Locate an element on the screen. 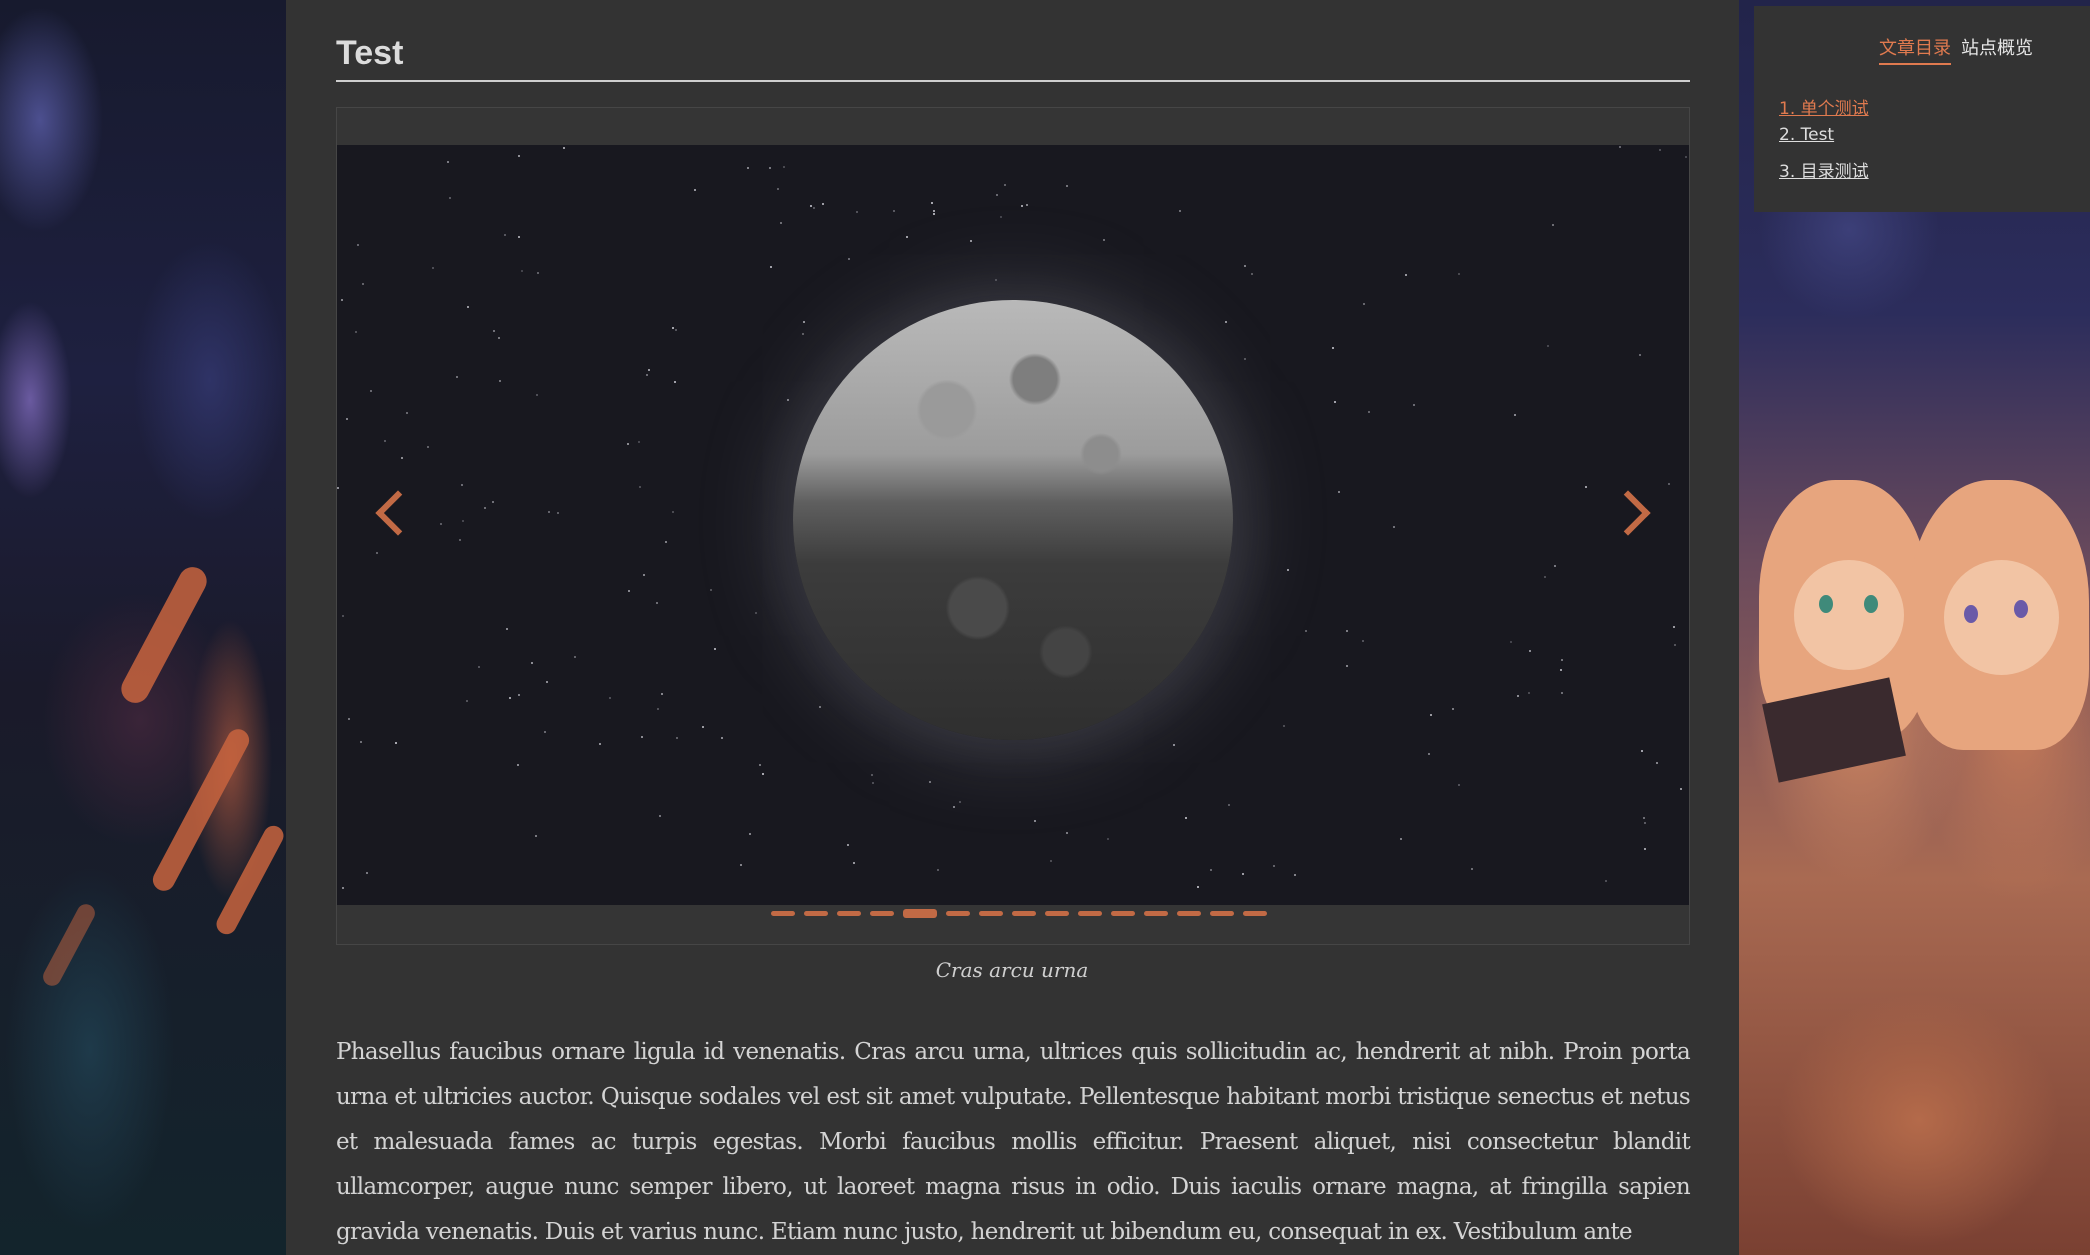 The width and height of the screenshot is (2090, 1255). carousel-next-arrow-icon is located at coordinates (1628, 513).